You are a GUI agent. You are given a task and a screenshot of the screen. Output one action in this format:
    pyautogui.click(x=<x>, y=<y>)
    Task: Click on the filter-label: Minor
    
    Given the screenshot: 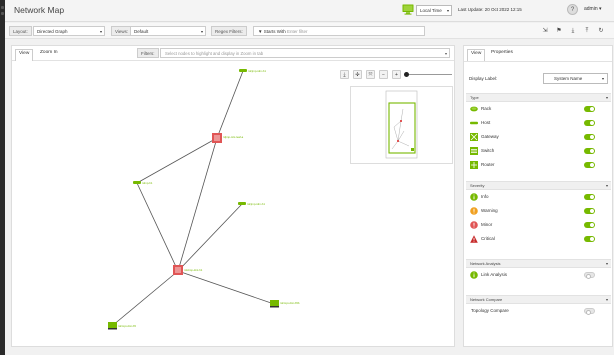 What is the action you would take?
    pyautogui.click(x=487, y=224)
    